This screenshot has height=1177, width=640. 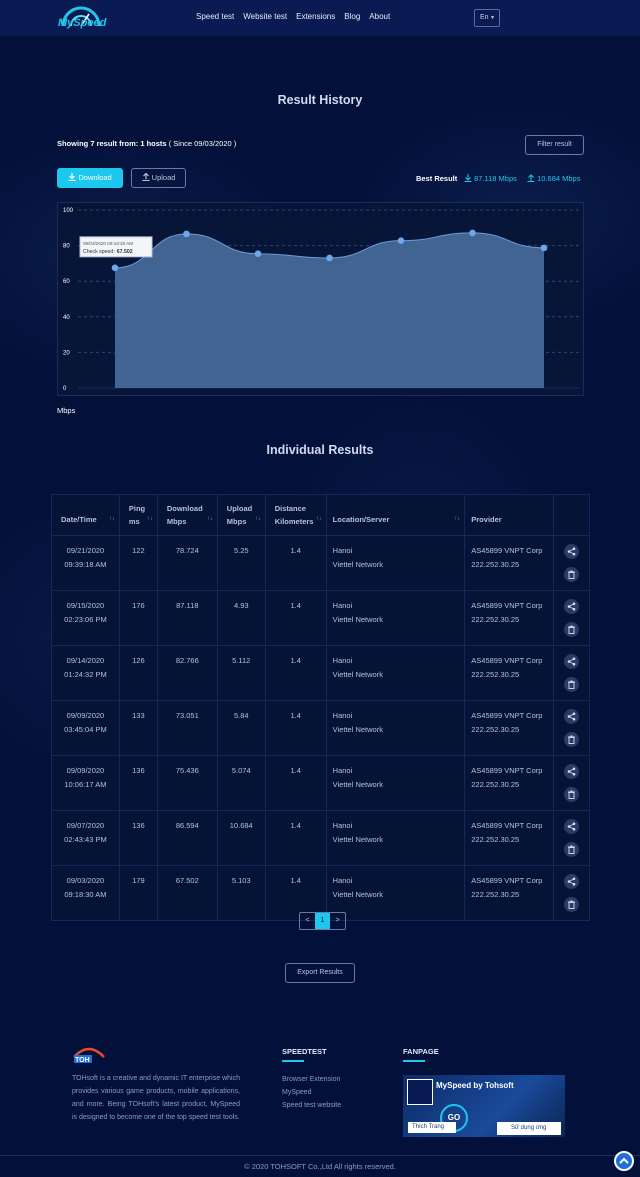 What do you see at coordinates (187, 728) in the screenshot?
I see `cell-download: 73.051` at bounding box center [187, 728].